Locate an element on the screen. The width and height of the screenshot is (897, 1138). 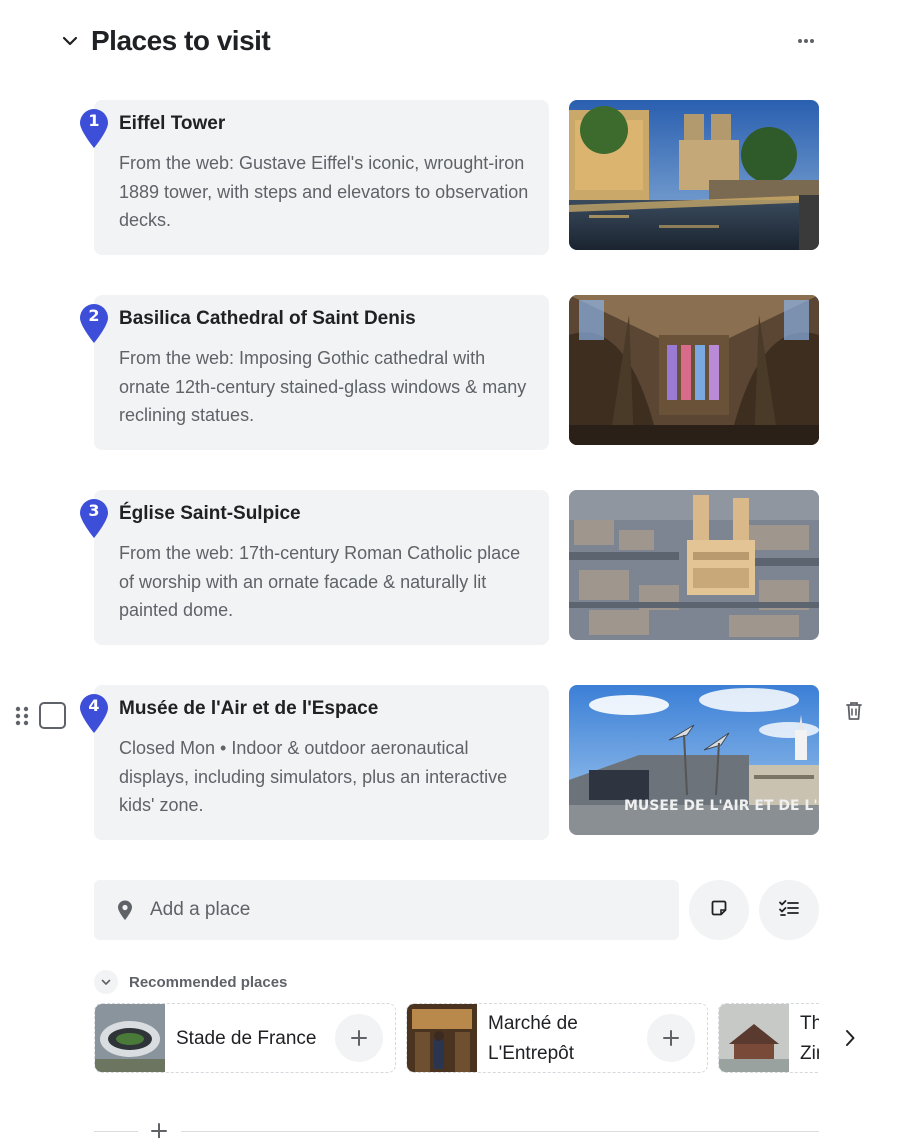
place-photo: MUSEE DE L'AIR ET DE L'ESPACE is located at coordinates (694, 760).